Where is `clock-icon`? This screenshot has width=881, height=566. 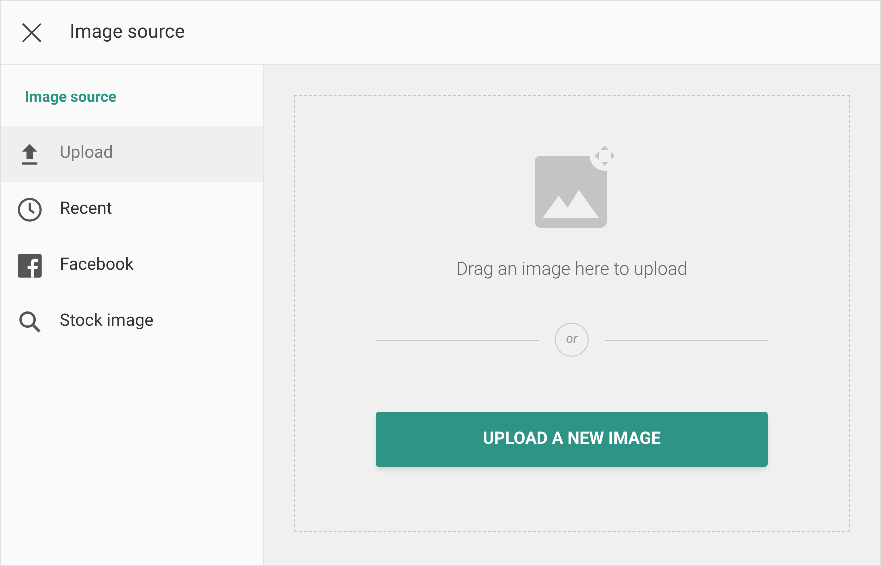 clock-icon is located at coordinates (30, 209).